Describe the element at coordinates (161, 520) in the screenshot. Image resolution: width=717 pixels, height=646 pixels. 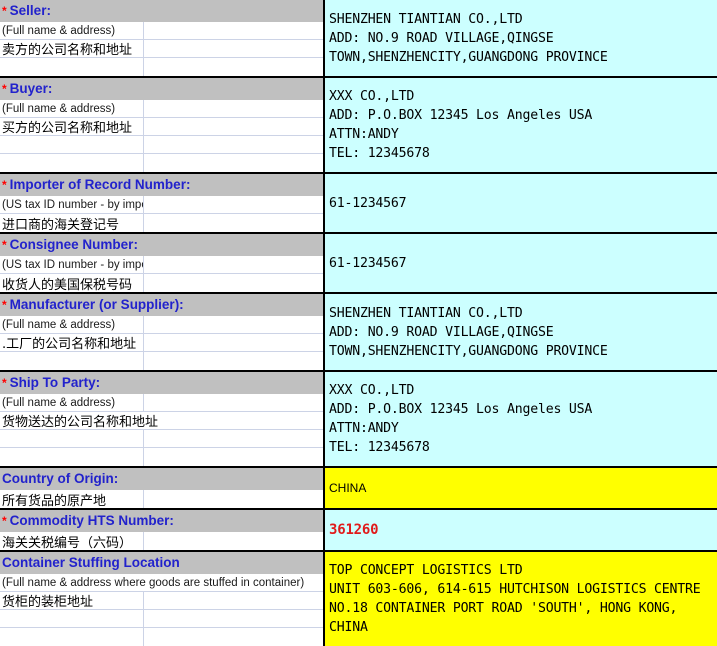
I see `section-title-cell: * Commodity HTS Number:` at that location.